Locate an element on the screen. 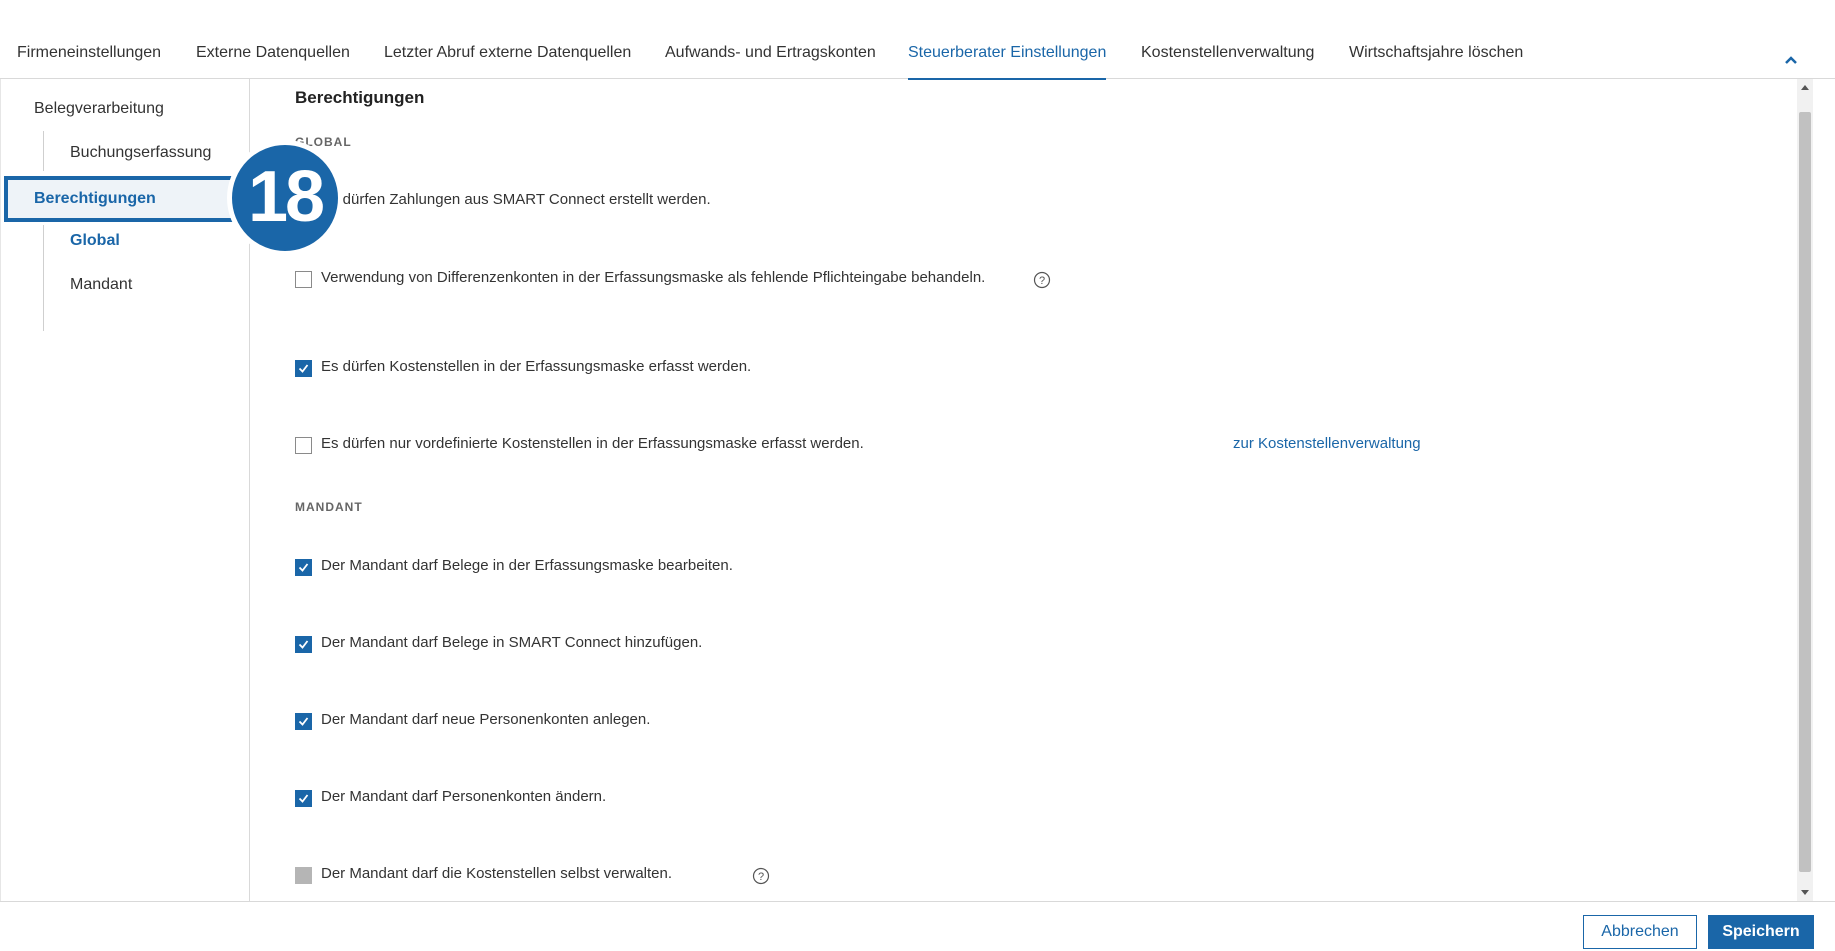 The width and height of the screenshot is (1835, 951). checkbox-vordefinierte-kostenstellen is located at coordinates (303, 445).